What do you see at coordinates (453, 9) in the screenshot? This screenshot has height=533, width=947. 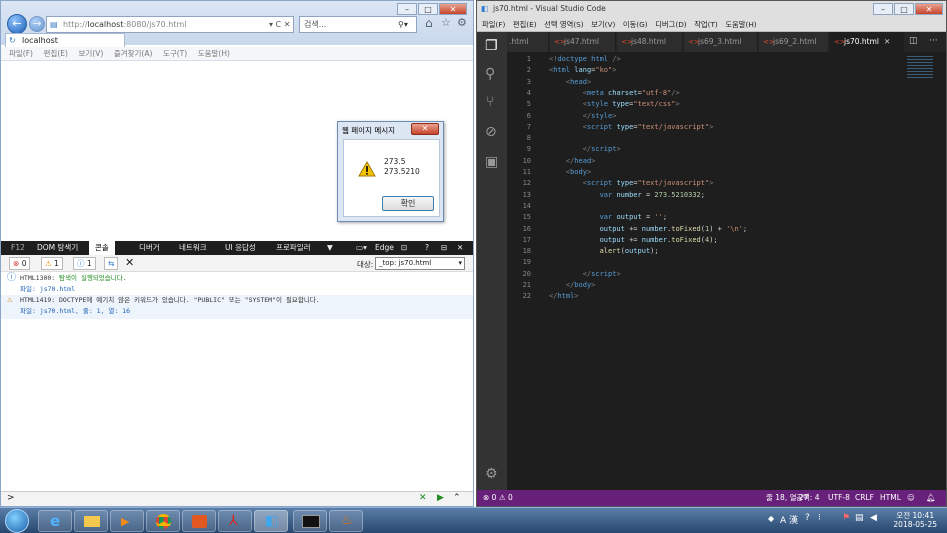 I see `ie-close-button: ✕` at bounding box center [453, 9].